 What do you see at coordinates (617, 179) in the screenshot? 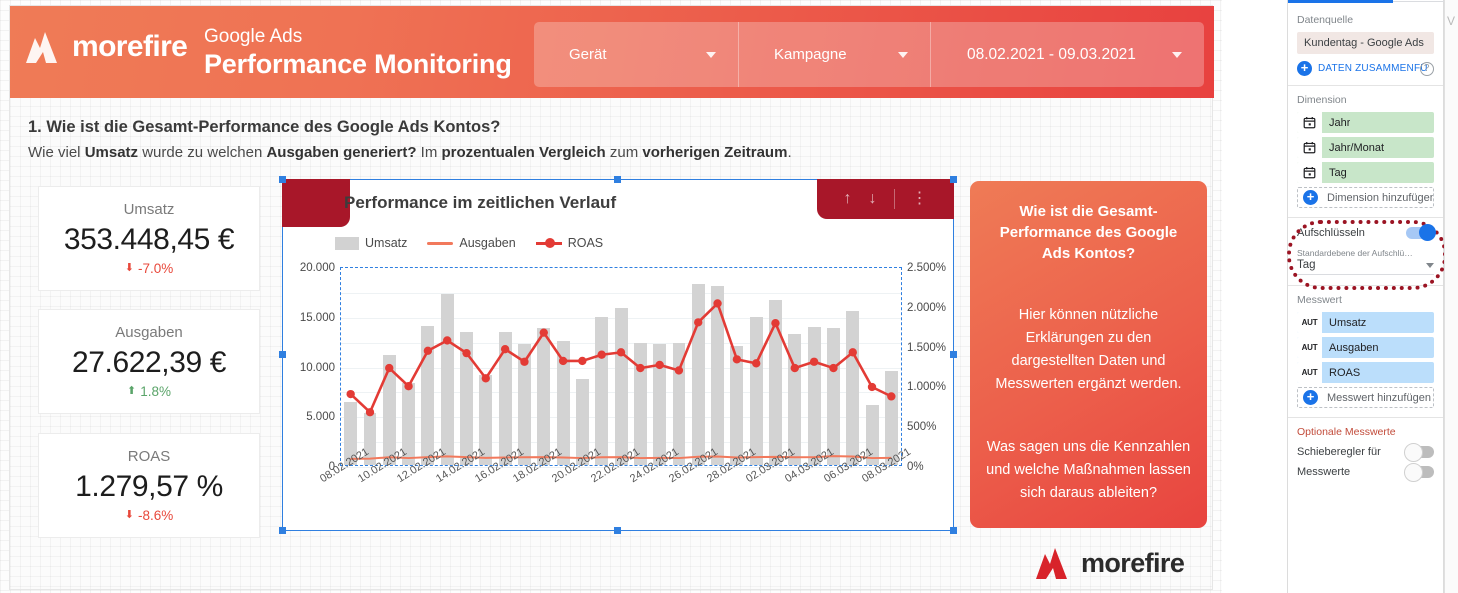
I see `resize-handle-top-center` at bounding box center [617, 179].